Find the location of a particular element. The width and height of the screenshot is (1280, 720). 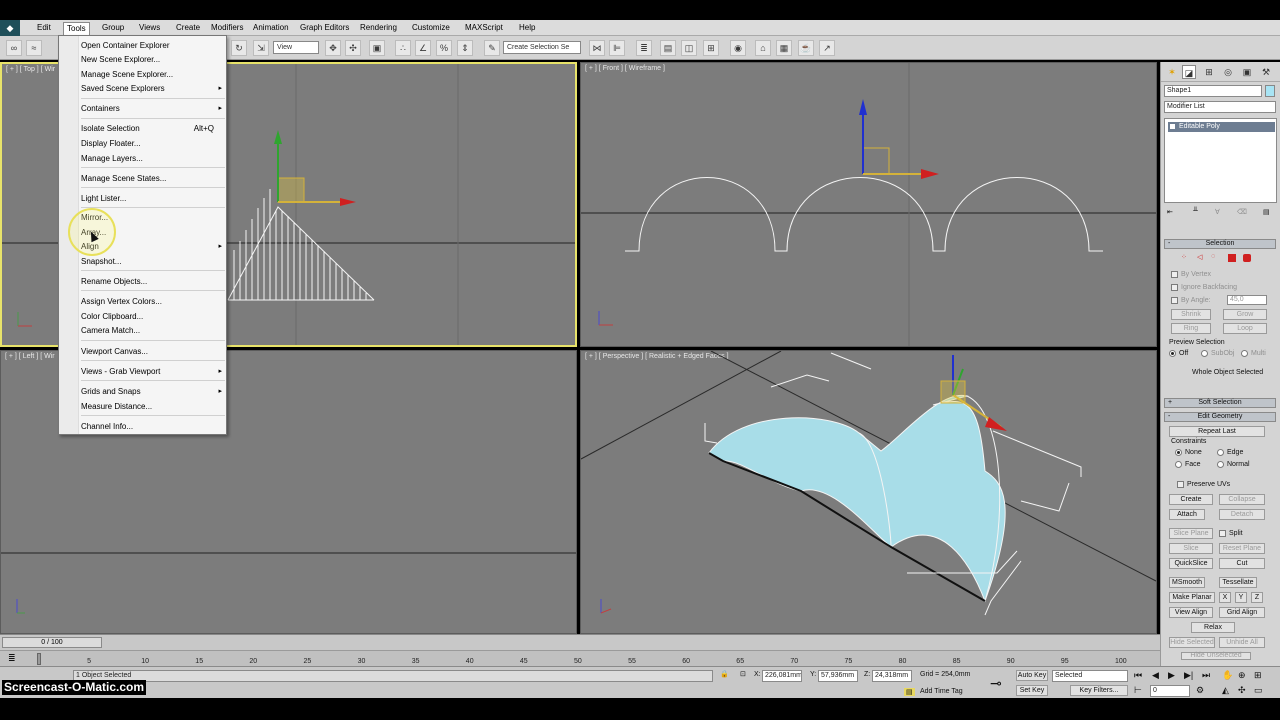

unhide-all-button: Unhide All is located at coordinates (1242, 642).